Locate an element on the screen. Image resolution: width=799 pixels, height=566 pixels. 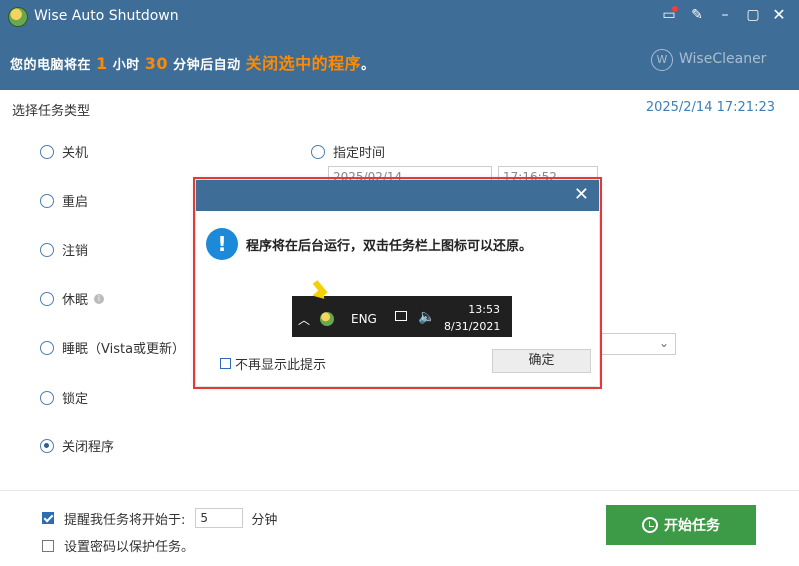
radio-label: 指定时间 is located at coordinates (359, 153).